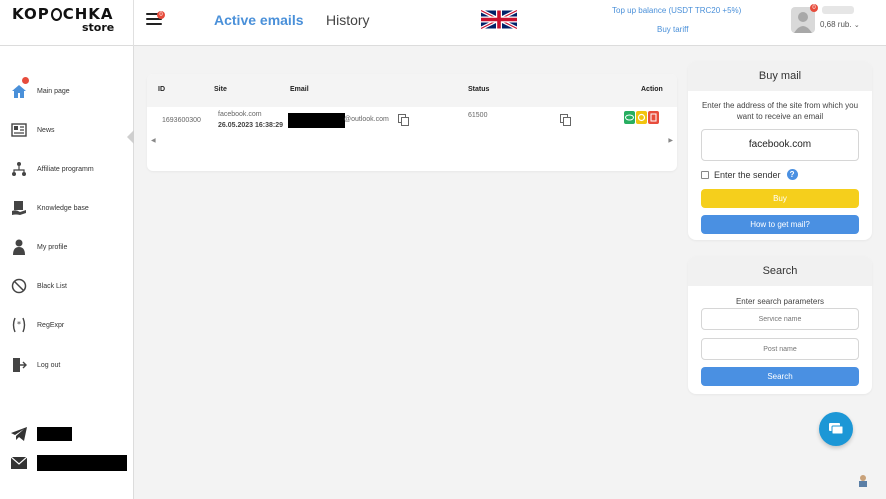 The width and height of the screenshot is (886, 499). Describe the element at coordinates (153, 140) in the screenshot. I see `scroll-left-icon: ◀` at that location.